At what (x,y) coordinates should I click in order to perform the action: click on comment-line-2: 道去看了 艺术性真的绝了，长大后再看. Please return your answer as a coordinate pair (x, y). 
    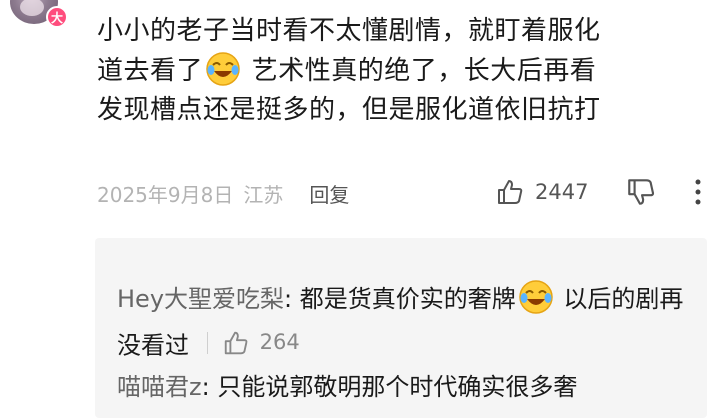
    Looking at the image, I should click on (402, 71).